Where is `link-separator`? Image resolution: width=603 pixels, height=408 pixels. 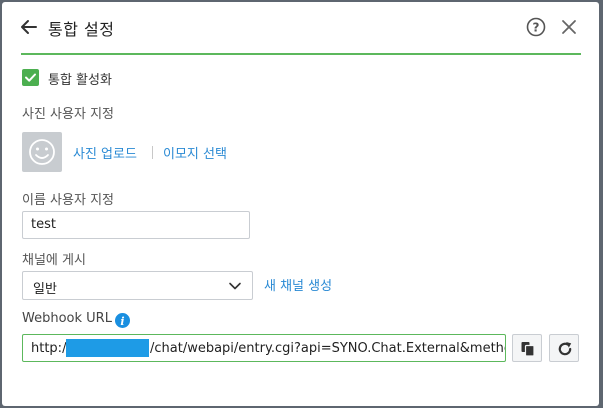
link-separator is located at coordinates (152, 152).